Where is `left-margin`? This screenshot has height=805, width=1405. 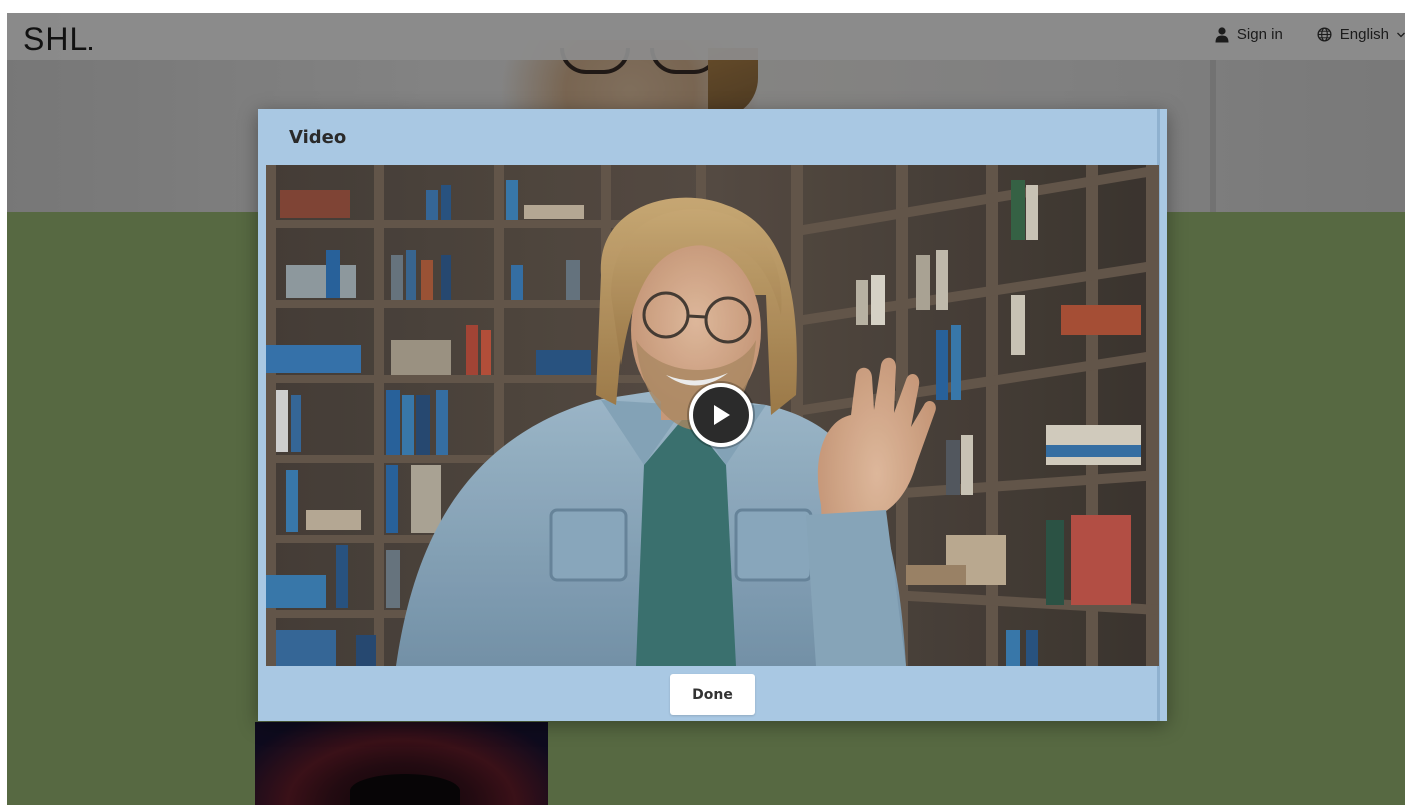
left-margin is located at coordinates (3, 402).